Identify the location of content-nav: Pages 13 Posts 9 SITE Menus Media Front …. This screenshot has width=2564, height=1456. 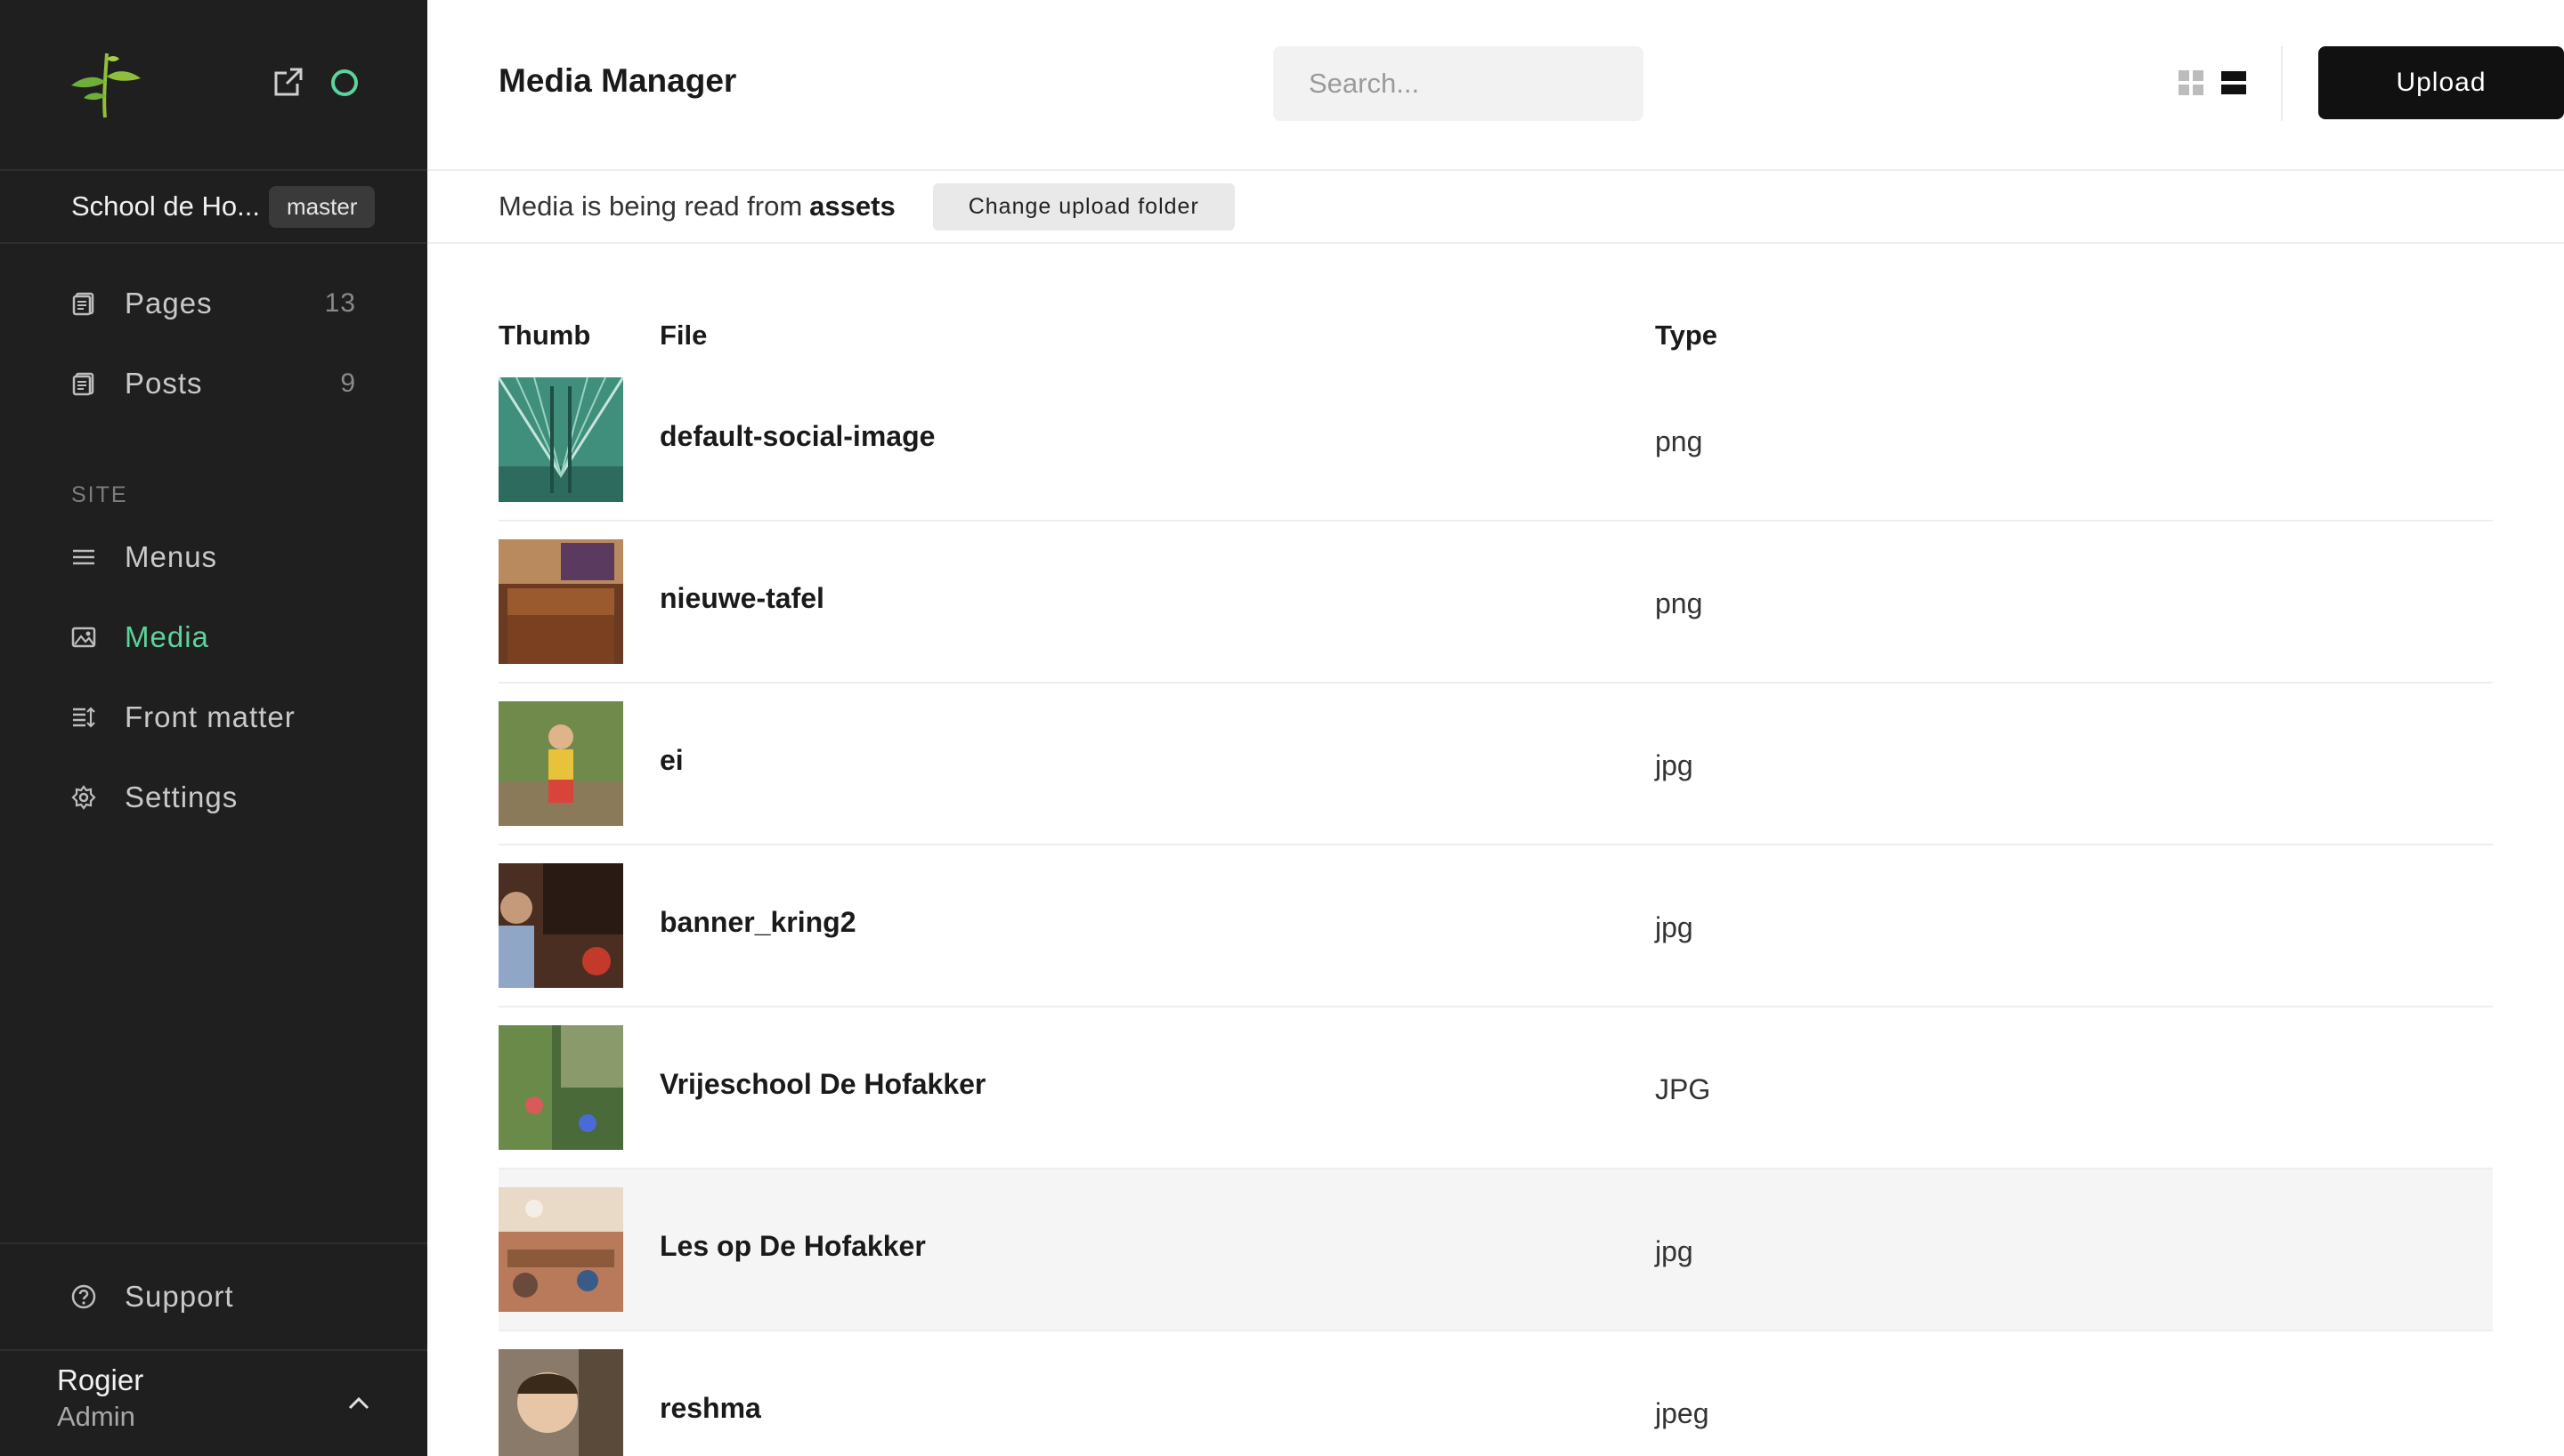
(213, 540).